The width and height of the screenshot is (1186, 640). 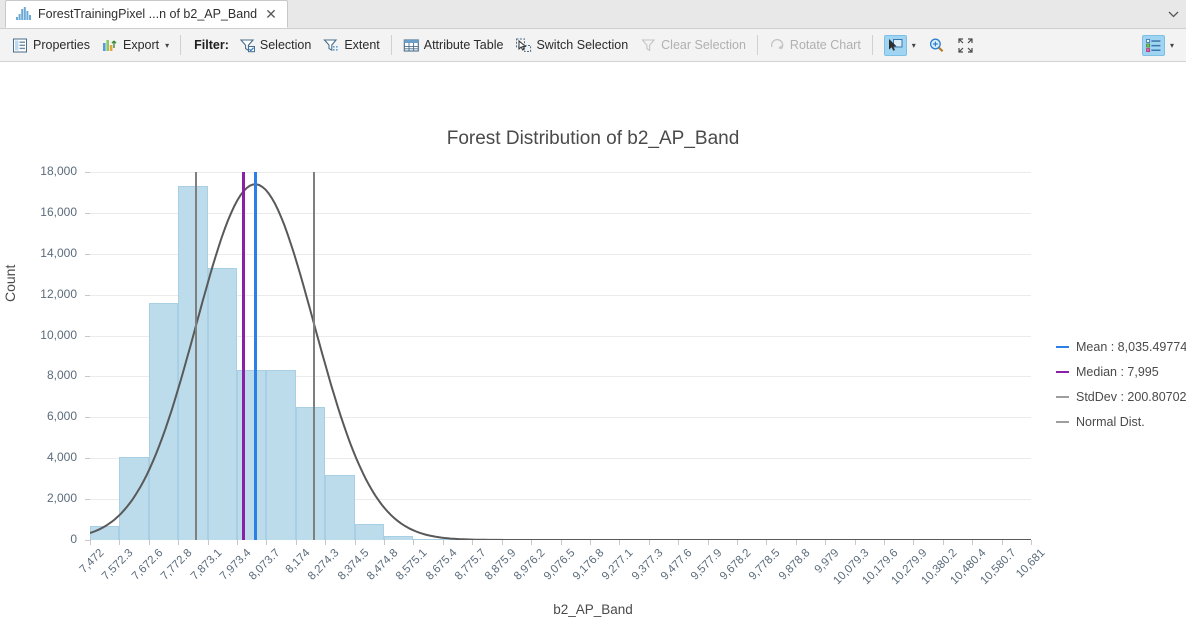 What do you see at coordinates (58, 293) in the screenshot?
I see `y-axis-tick-label: 12,000` at bounding box center [58, 293].